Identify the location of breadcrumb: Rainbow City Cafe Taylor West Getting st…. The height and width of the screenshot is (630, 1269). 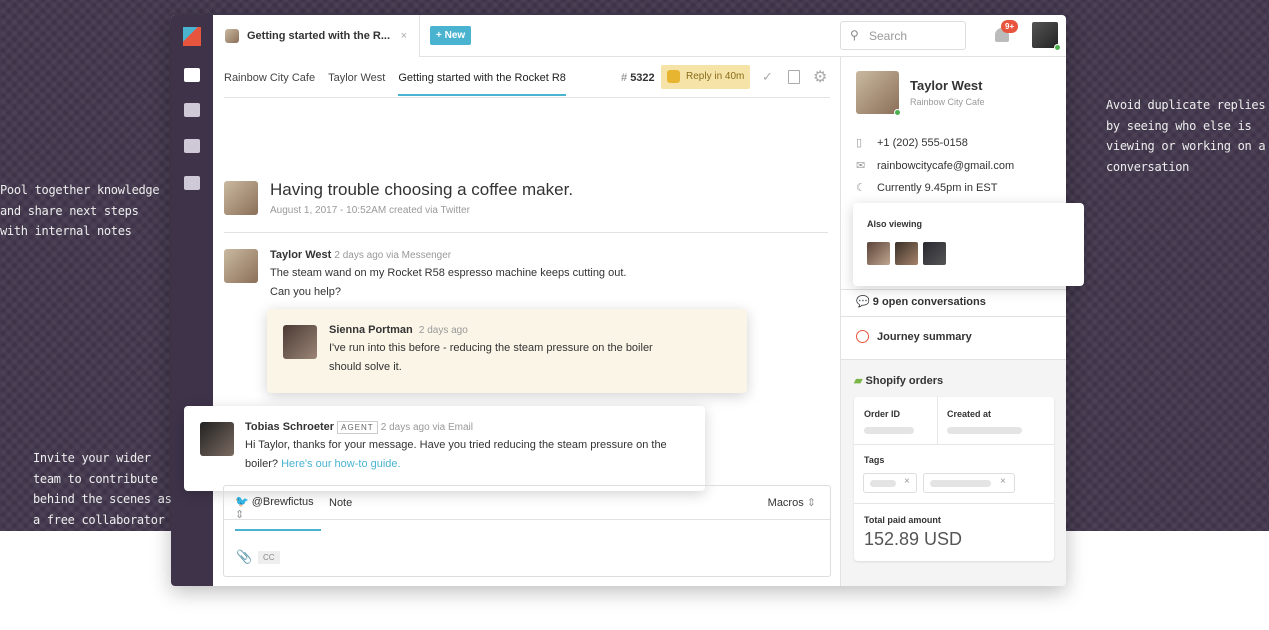
(395, 84).